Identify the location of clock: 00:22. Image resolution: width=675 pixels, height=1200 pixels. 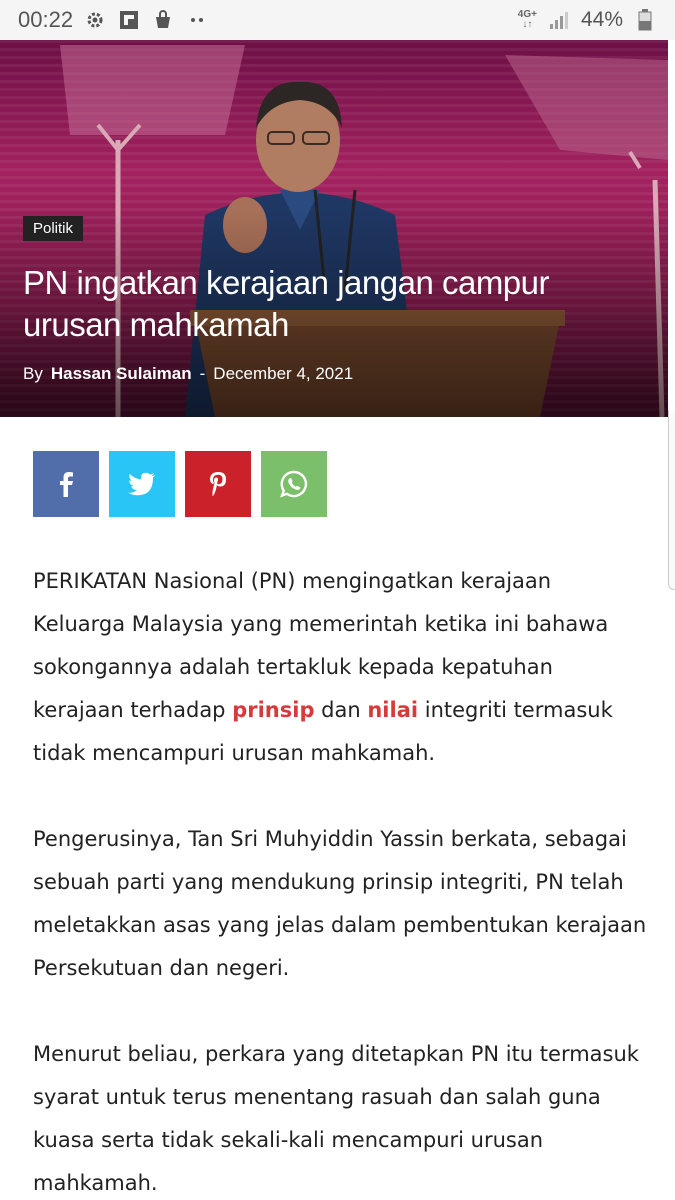
(46, 19).